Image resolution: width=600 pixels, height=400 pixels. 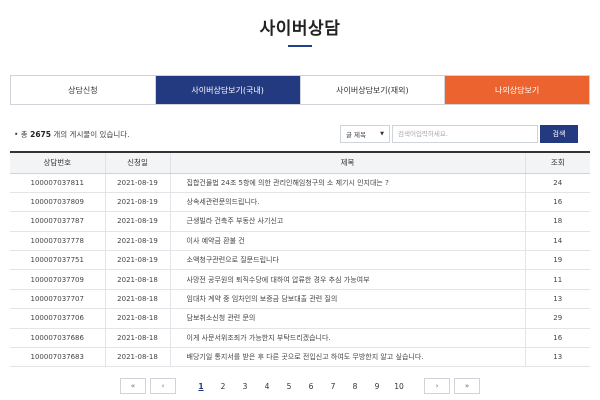 I want to click on tab-bar: 상담신청 사이버상담보기(국내) 사이버상담보기(재외) 나의상담보기, so click(x=300, y=90).